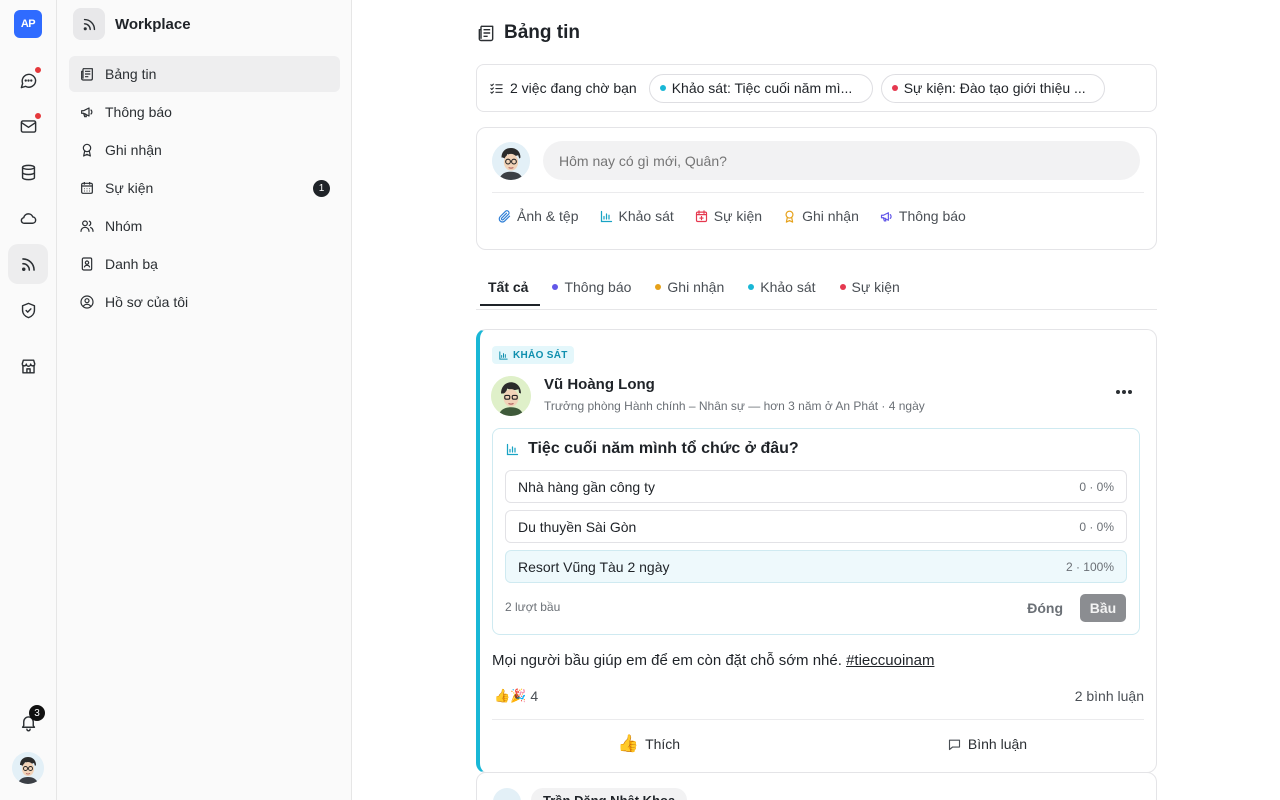  Describe the element at coordinates (204, 188) in the screenshot. I see `sidebar-item-events: Sự kiện 1` at that location.